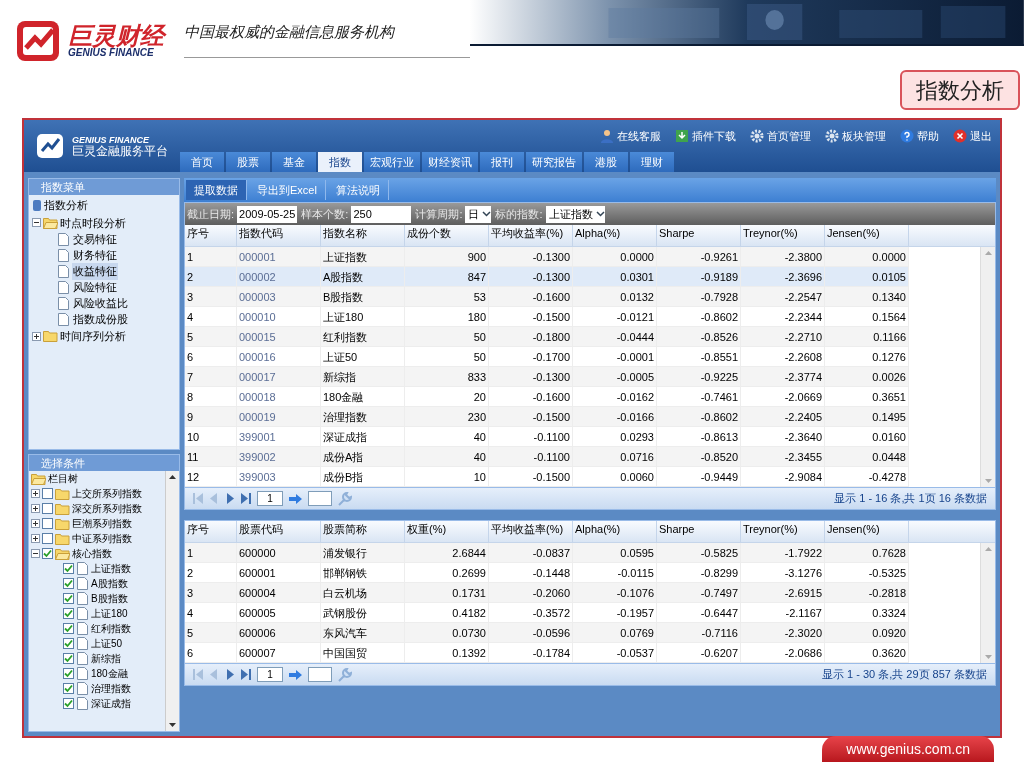 Image resolution: width=1024 pixels, height=768 pixels. Describe the element at coordinates (502, 162) in the screenshot. I see `nav-tab: 报刊` at that location.